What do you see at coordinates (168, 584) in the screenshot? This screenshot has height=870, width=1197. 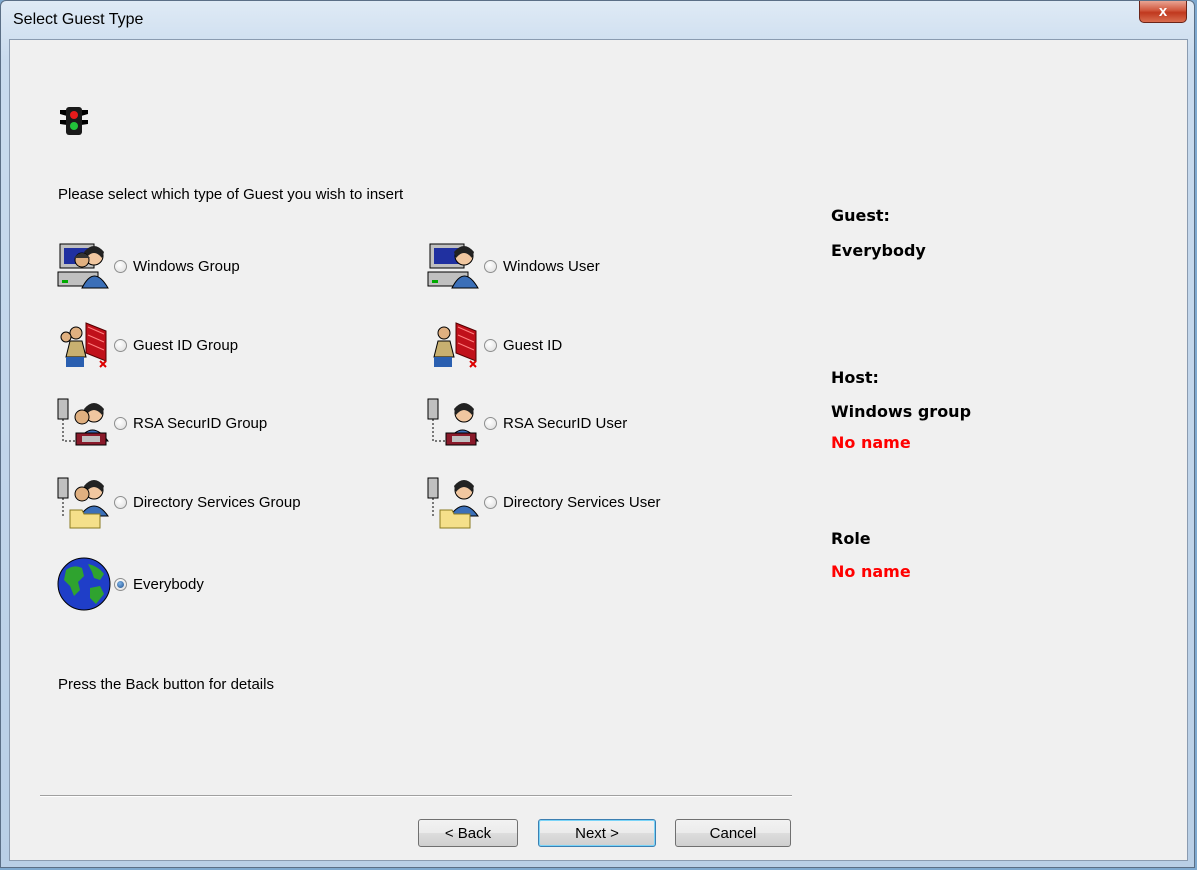 I see `option-label: Everybody` at bounding box center [168, 584].